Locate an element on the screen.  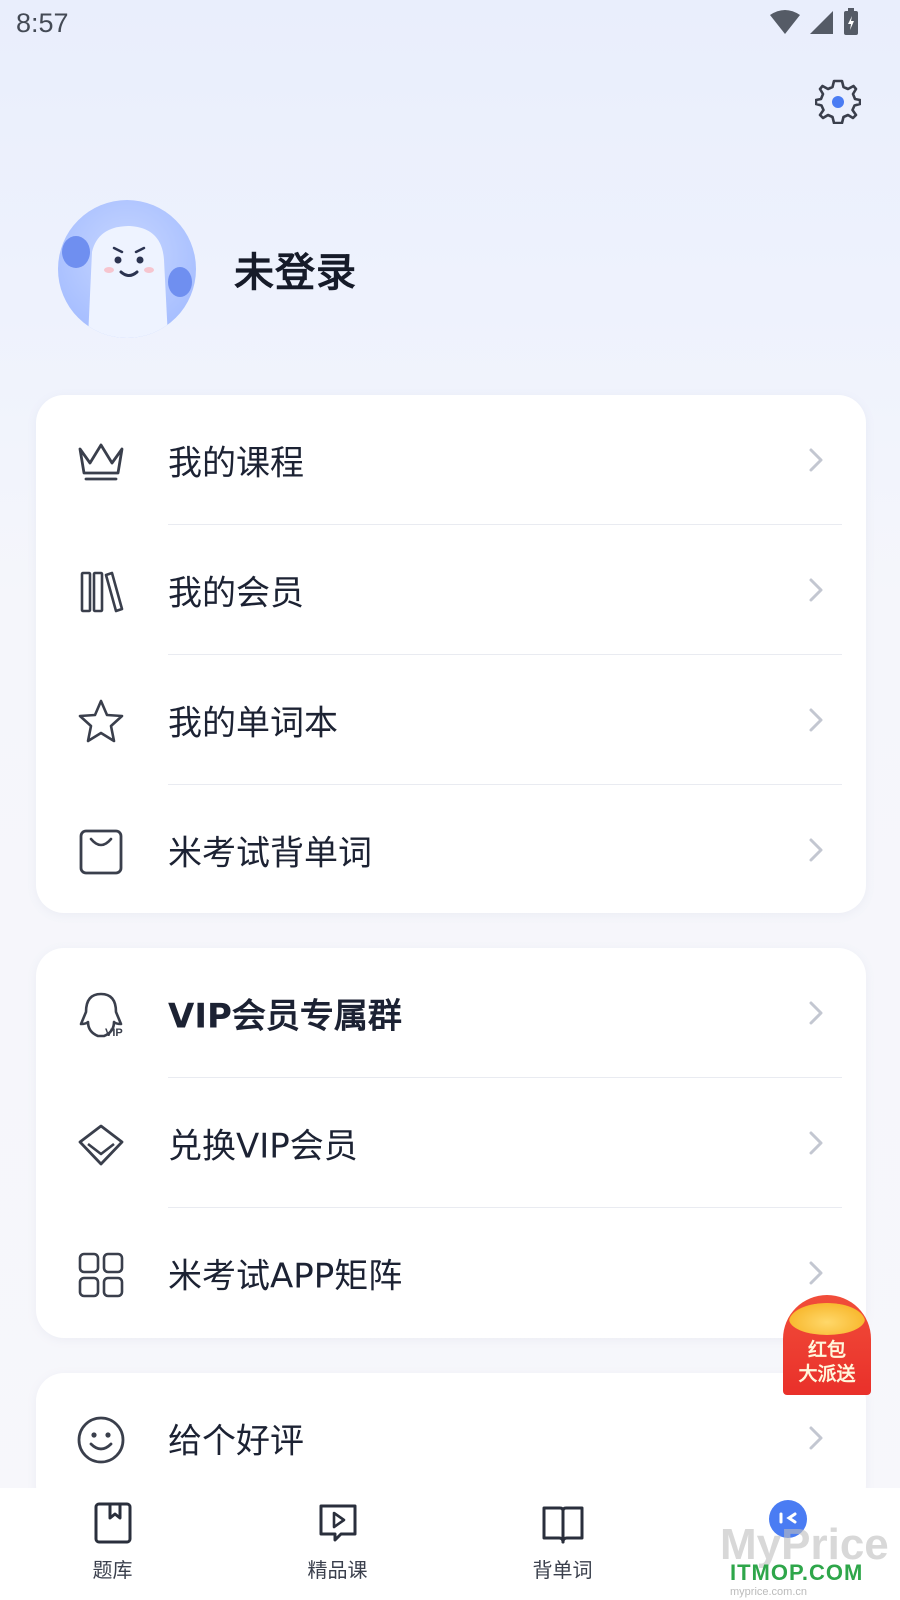
menu-item-my-wordbook: 我的单词本 is located at coordinates (451, 720).